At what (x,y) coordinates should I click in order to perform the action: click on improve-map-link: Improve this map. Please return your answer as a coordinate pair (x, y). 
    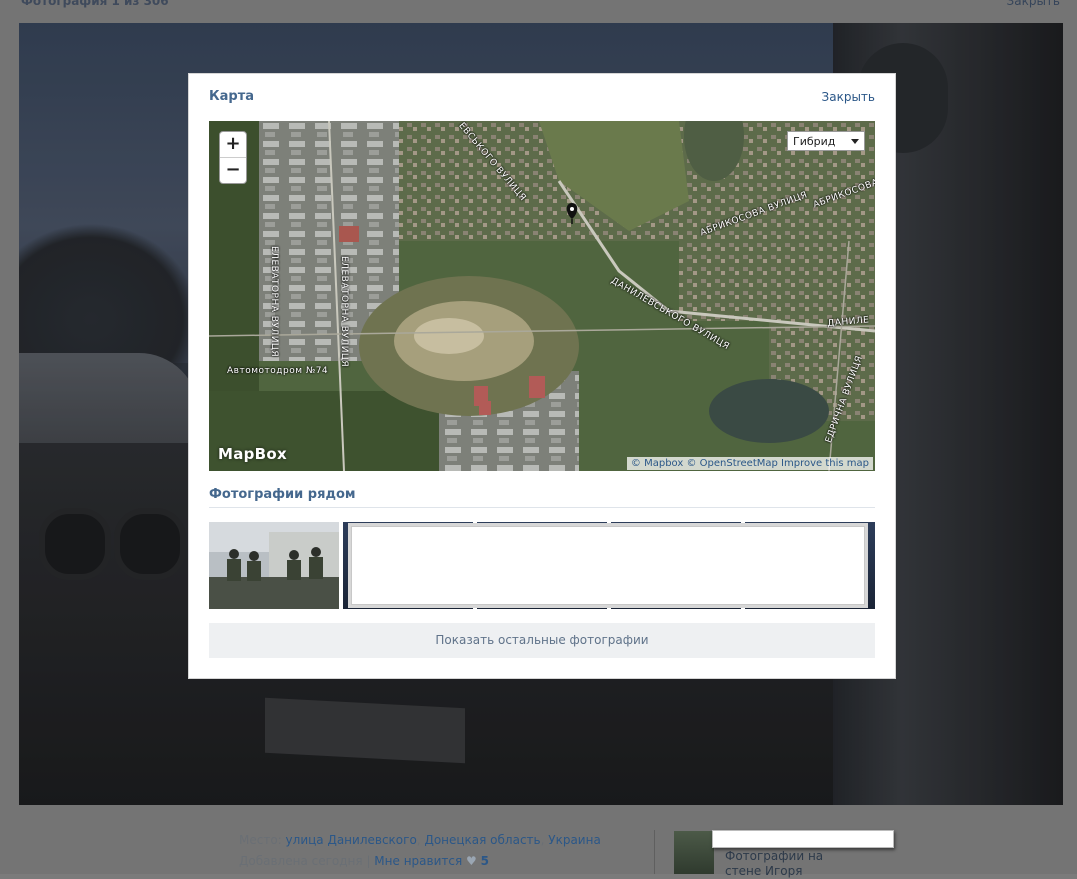
    Looking at the image, I should click on (825, 463).